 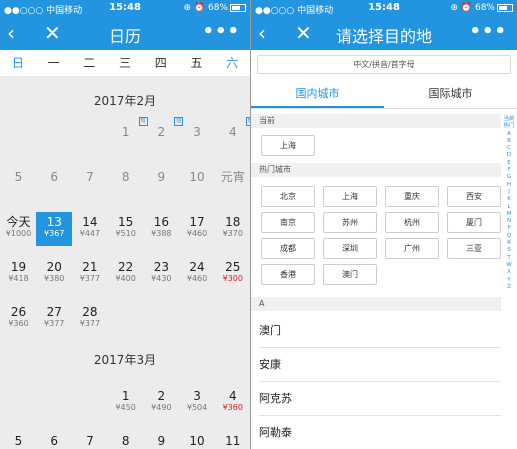 I want to click on calendar-day-cell: 27 ¥377, so click(x=54, y=319).